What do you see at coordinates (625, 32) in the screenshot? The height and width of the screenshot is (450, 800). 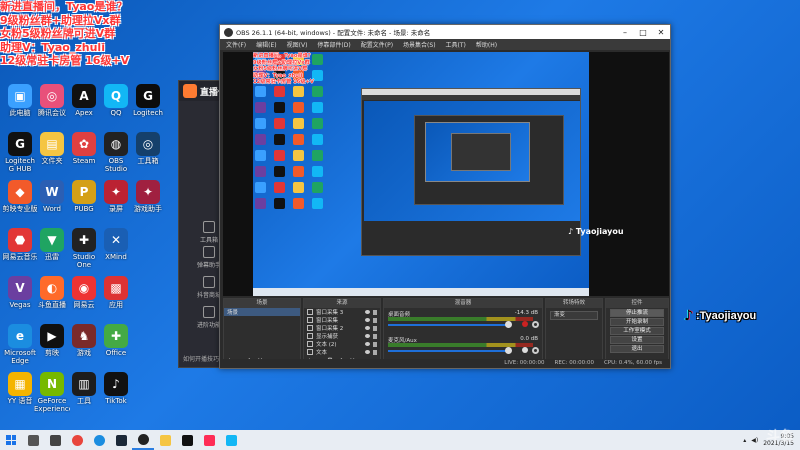 I see `minimize-icon: –` at bounding box center [625, 32].